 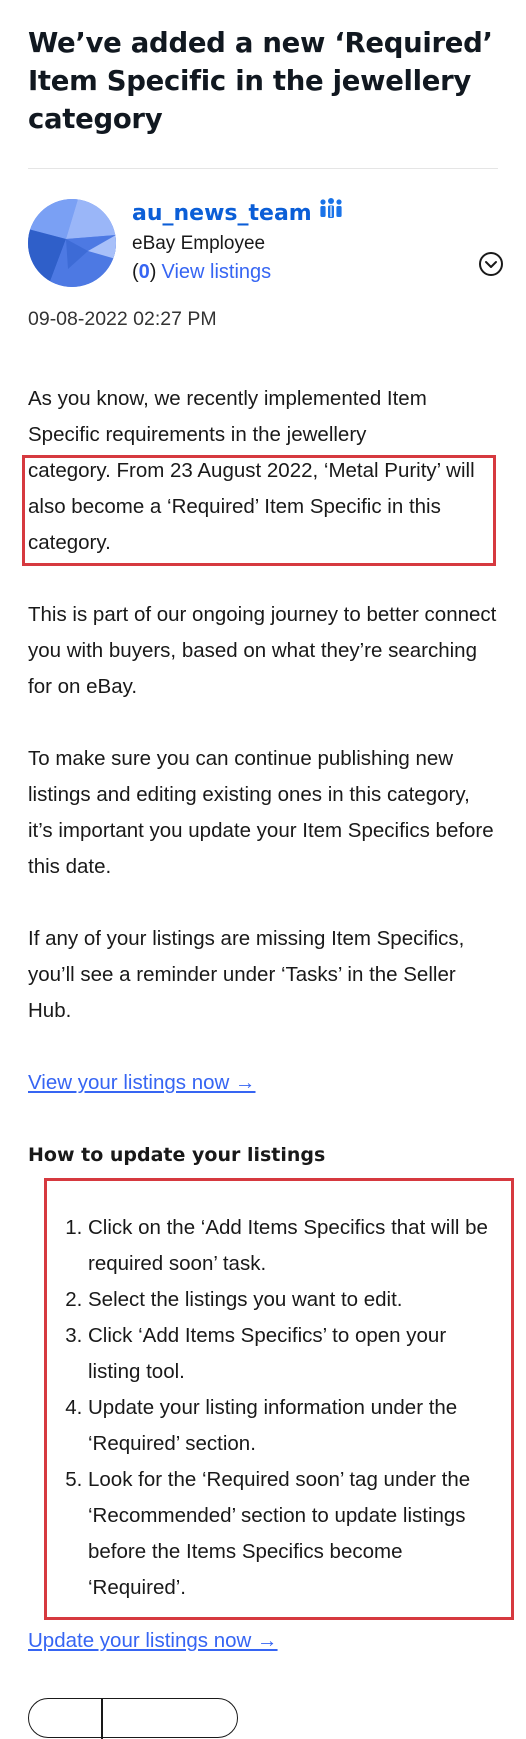 I want to click on chevron-down-circle-icon, so click(x=491, y=264).